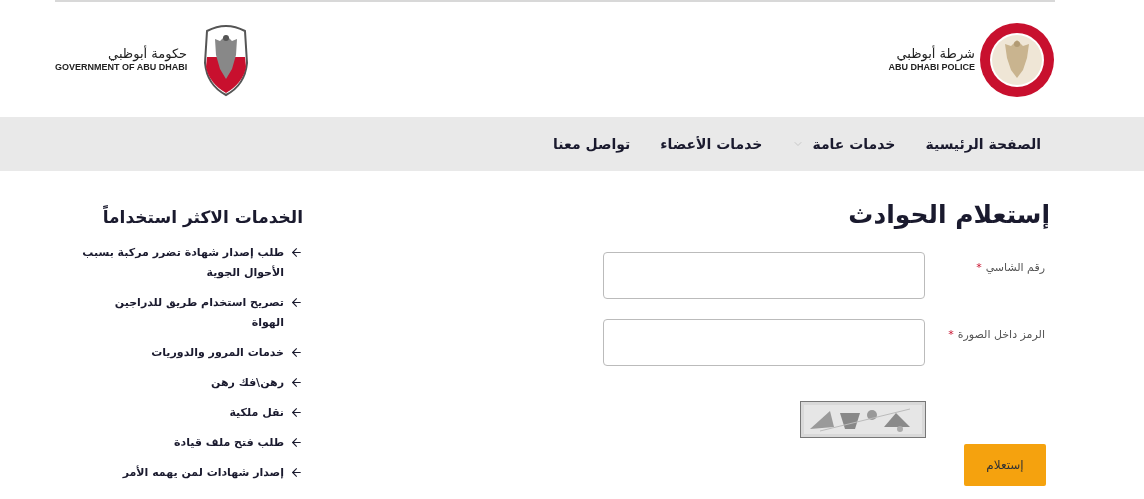 This screenshot has height=499, width=1144. Describe the element at coordinates (181, 472) in the screenshot. I see `sidebar-link: إصدار شهادات لمن يهمه الأمر` at that location.